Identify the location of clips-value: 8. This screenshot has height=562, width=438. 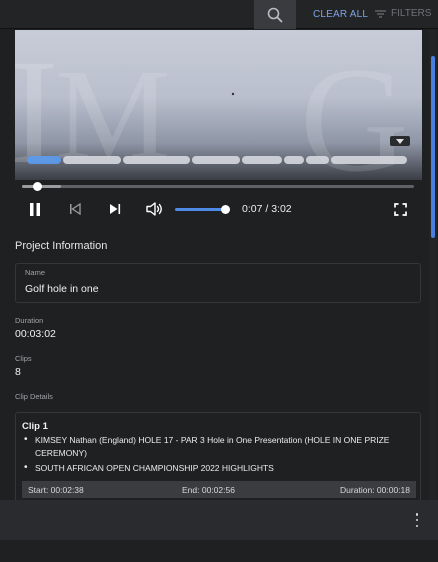
(18, 372).